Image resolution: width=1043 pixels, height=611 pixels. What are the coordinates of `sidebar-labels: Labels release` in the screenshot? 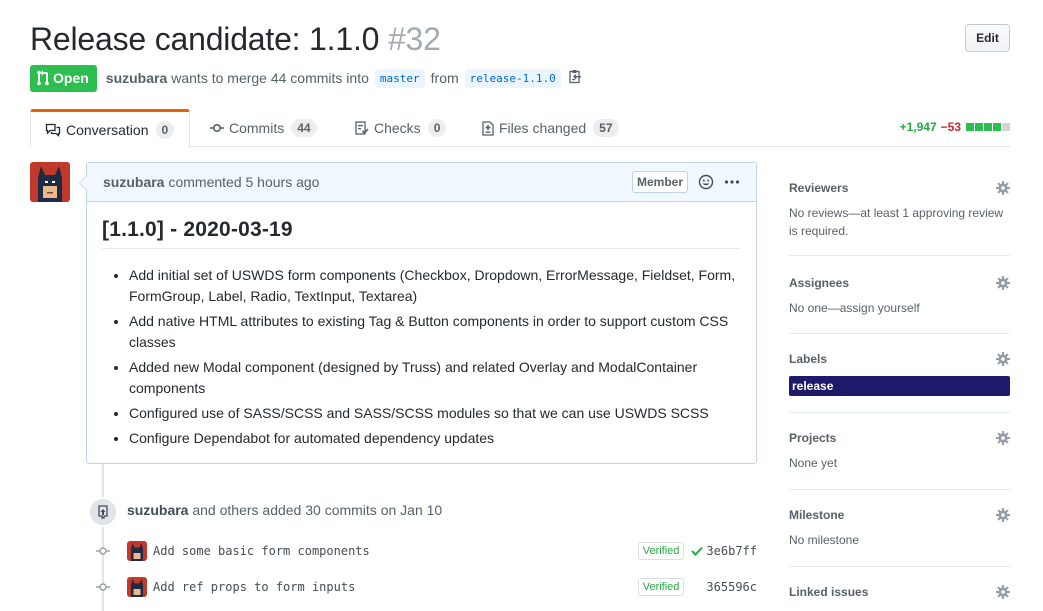 It's located at (899, 381).